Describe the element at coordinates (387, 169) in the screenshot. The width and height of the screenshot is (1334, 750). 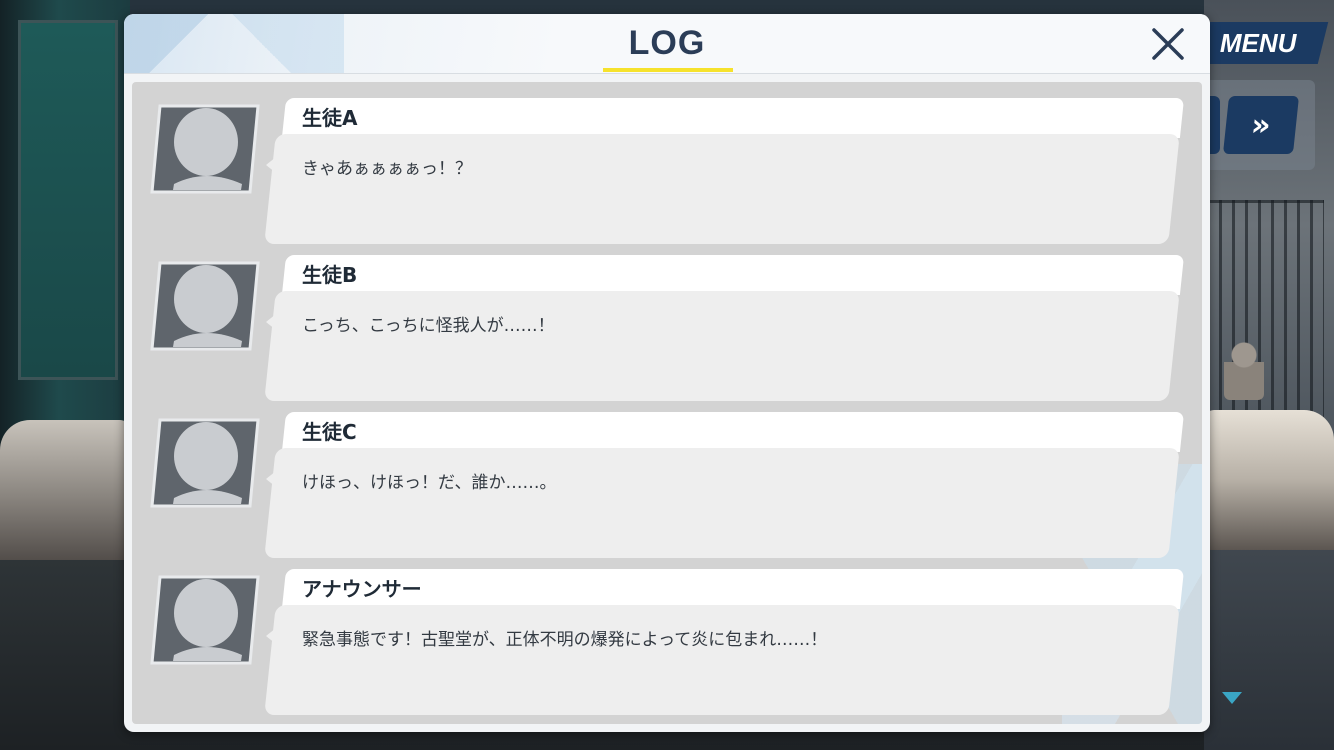
I see `message-text: きゃあぁぁぁぁっ！？` at that location.